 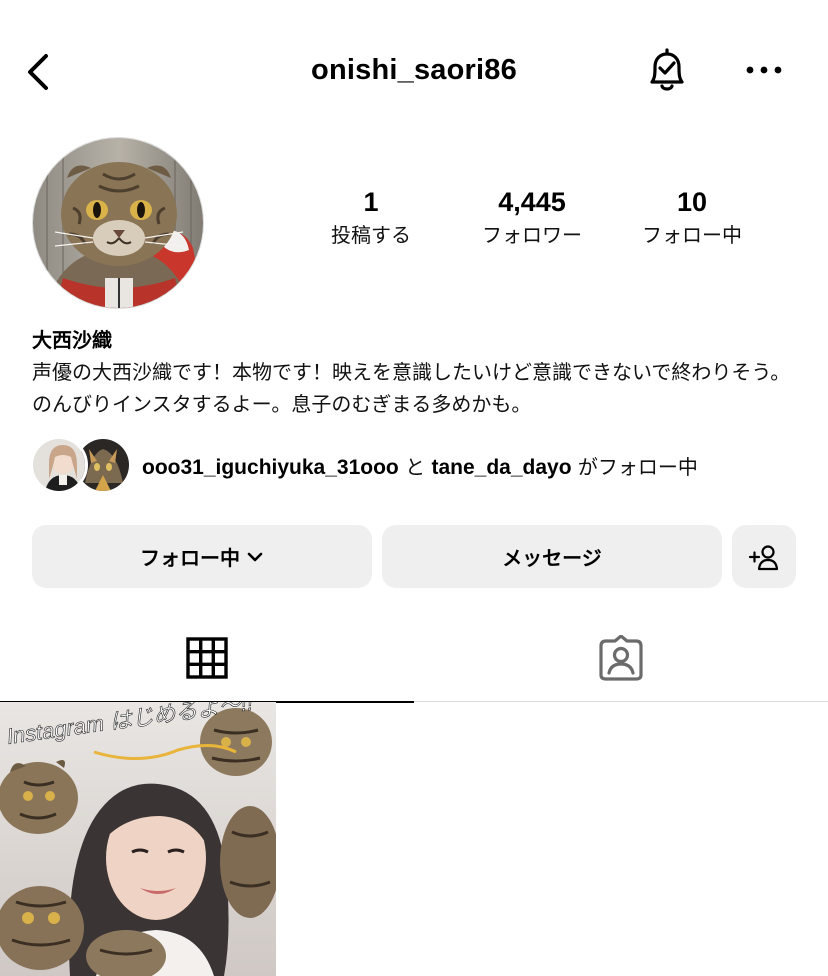 I want to click on message-button-label: メッセージ, so click(x=552, y=558).